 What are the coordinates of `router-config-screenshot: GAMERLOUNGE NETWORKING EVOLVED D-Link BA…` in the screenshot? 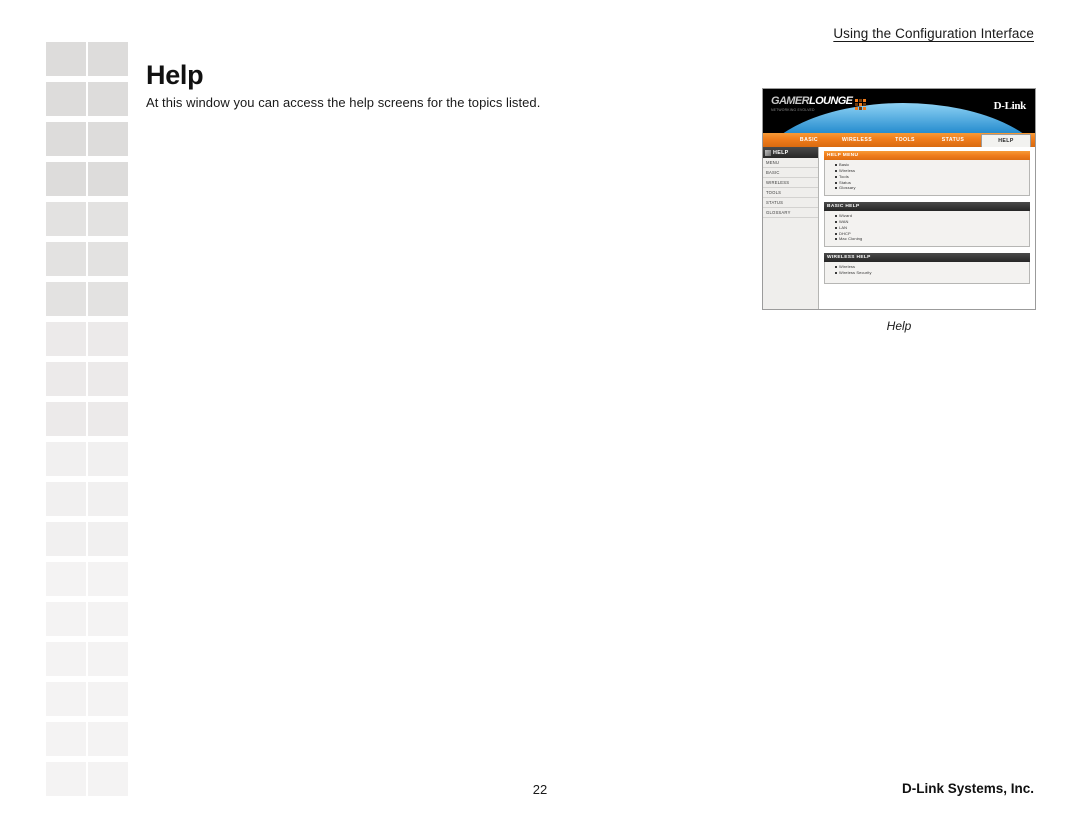 It's located at (899, 199).